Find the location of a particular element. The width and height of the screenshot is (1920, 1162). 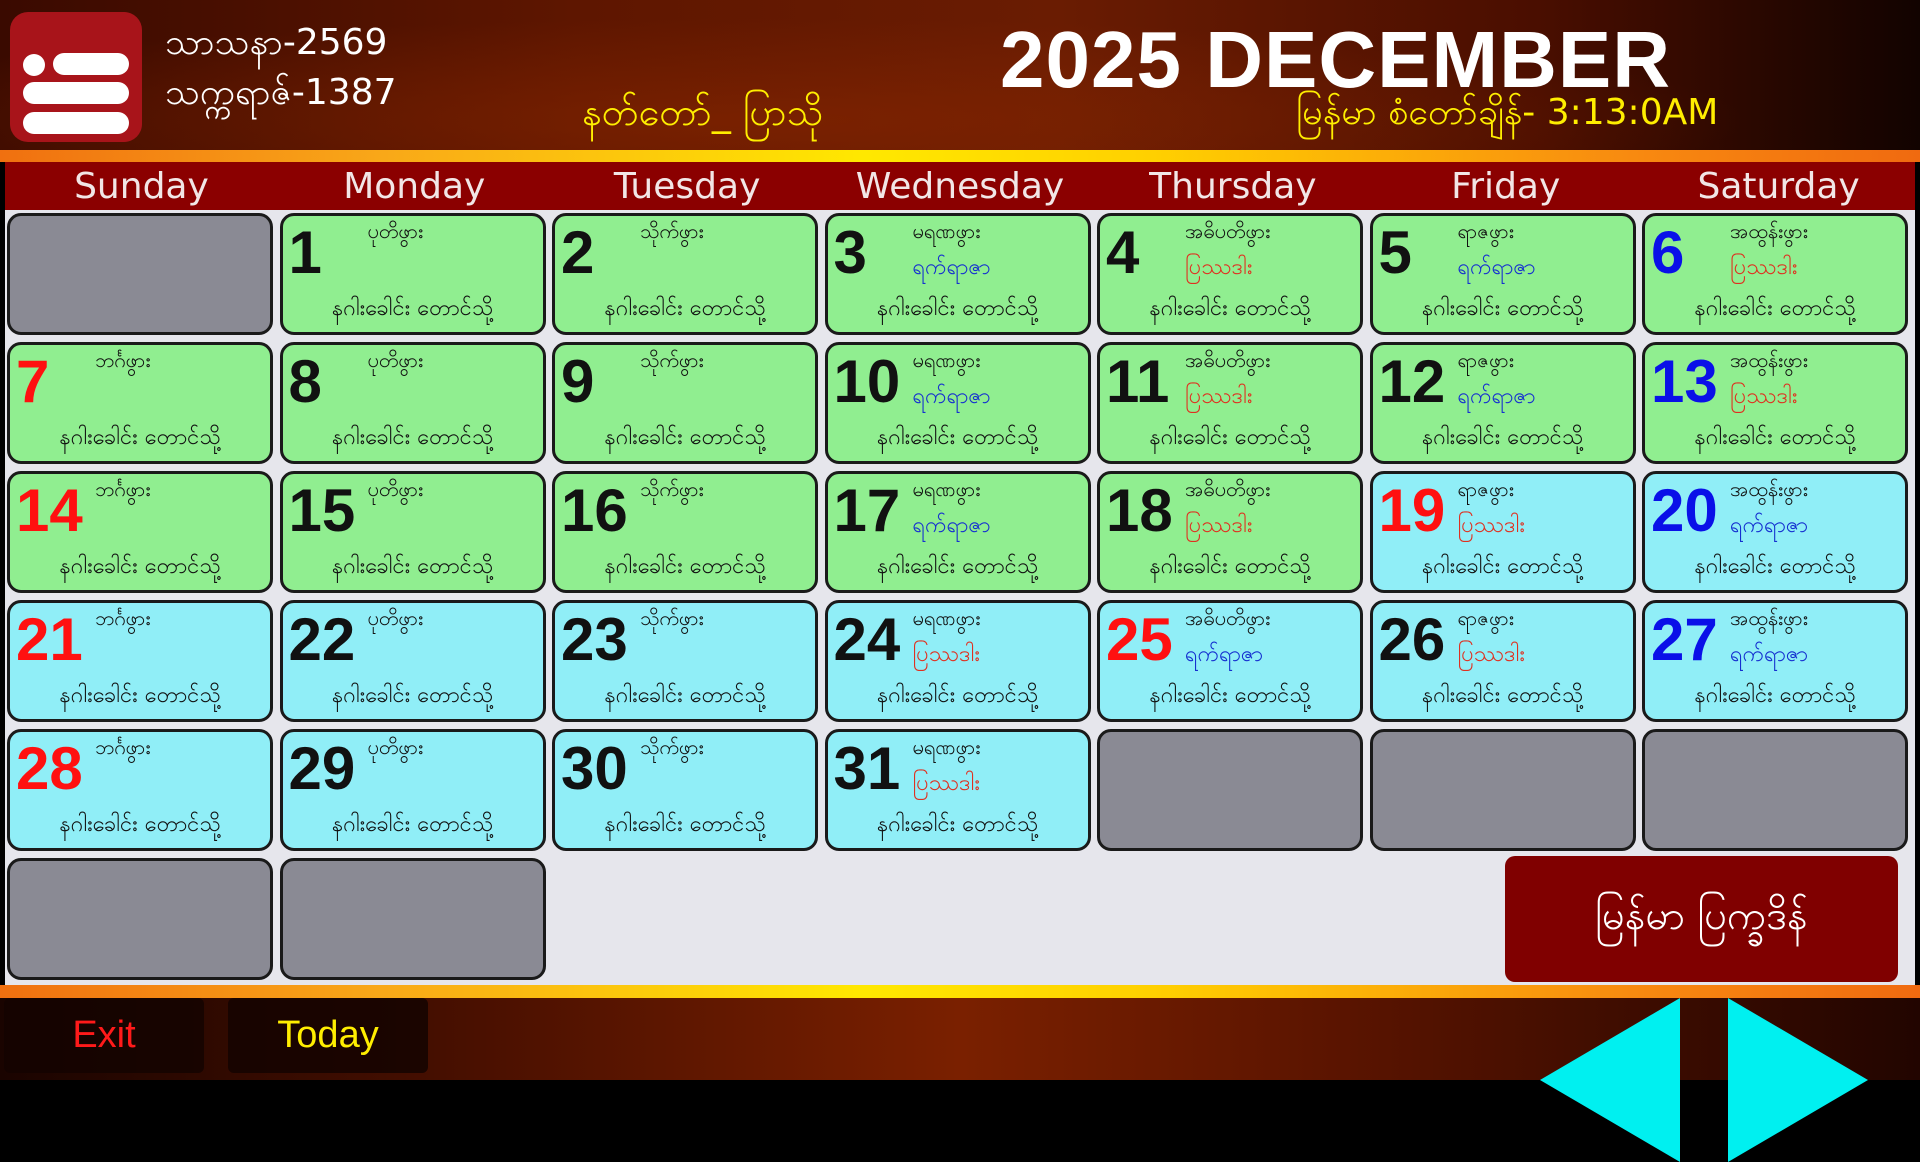

day-cell: 24 မရဏဖွား ပြဿဒါး နဂါးခေါင်း တောင်သို့ is located at coordinates (957, 661).